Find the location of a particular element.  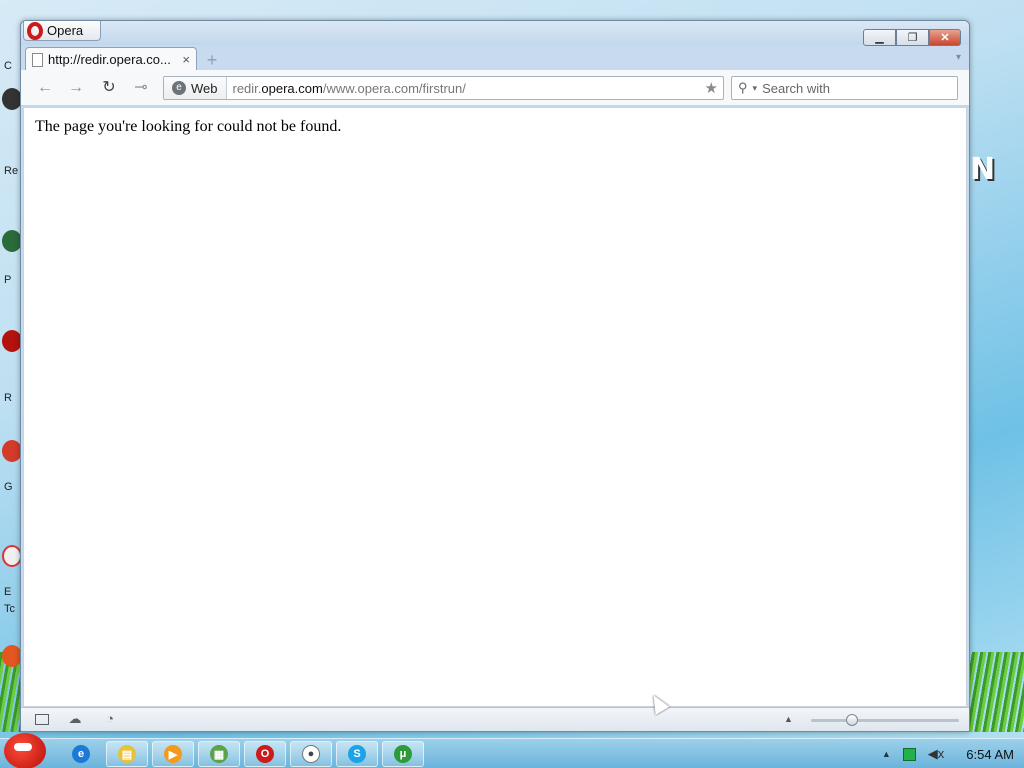

taskbar-ie-button: e is located at coordinates (81, 754).